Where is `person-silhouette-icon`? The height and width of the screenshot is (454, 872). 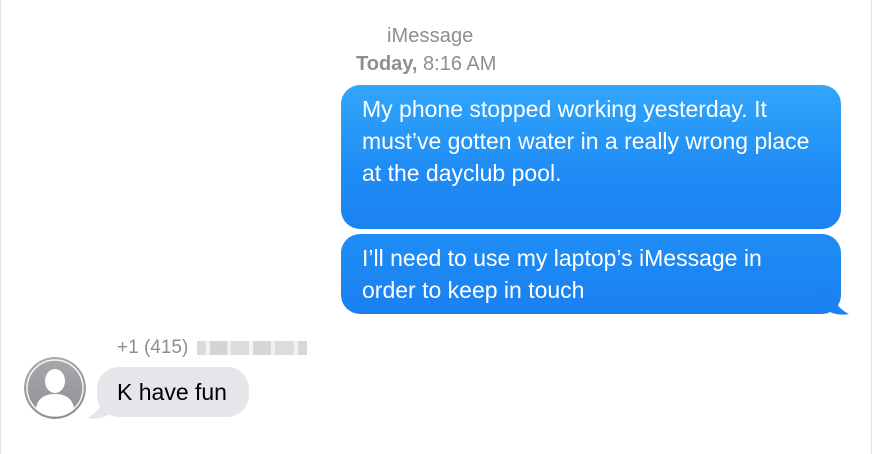
person-silhouette-icon is located at coordinates (55, 388).